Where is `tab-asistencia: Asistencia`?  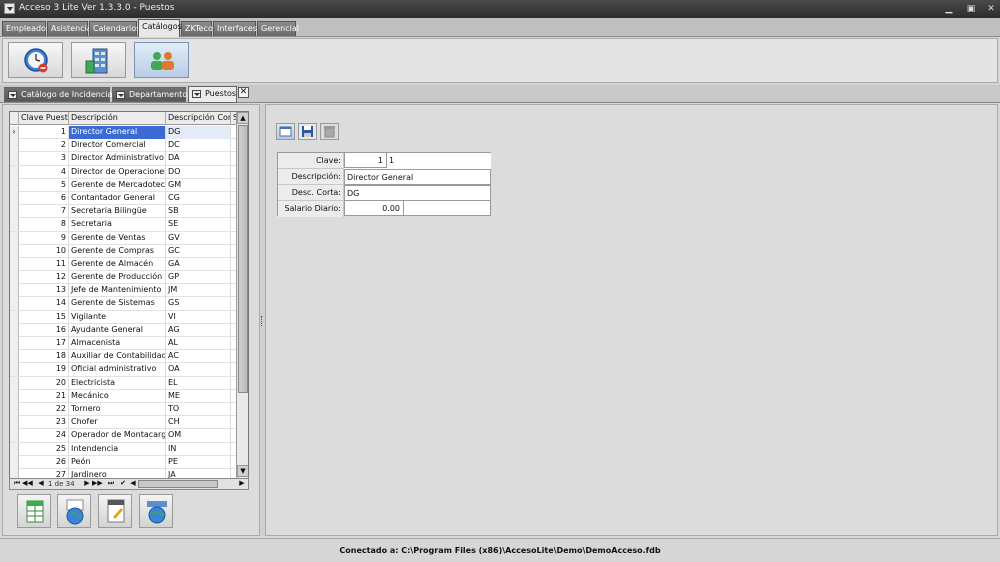 tab-asistencia: Asistencia is located at coordinates (69, 28).